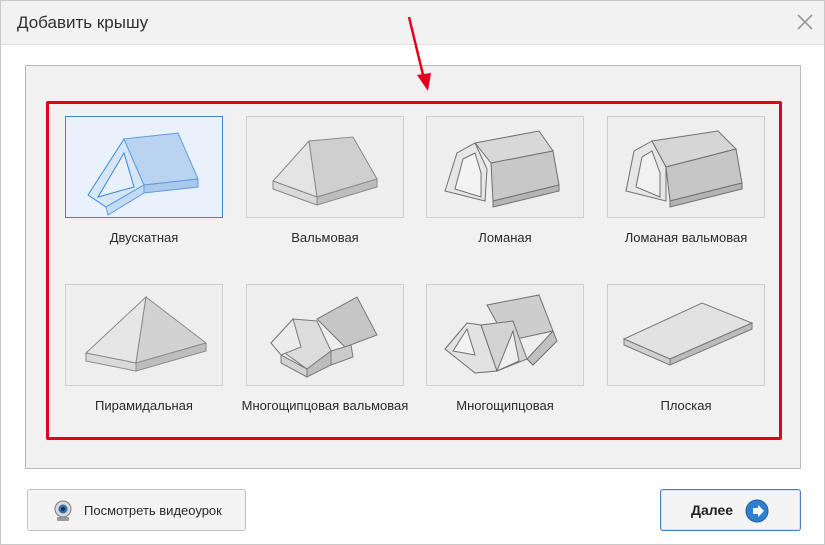  Describe the element at coordinates (805, 22) in the screenshot. I see `close-icon` at that location.